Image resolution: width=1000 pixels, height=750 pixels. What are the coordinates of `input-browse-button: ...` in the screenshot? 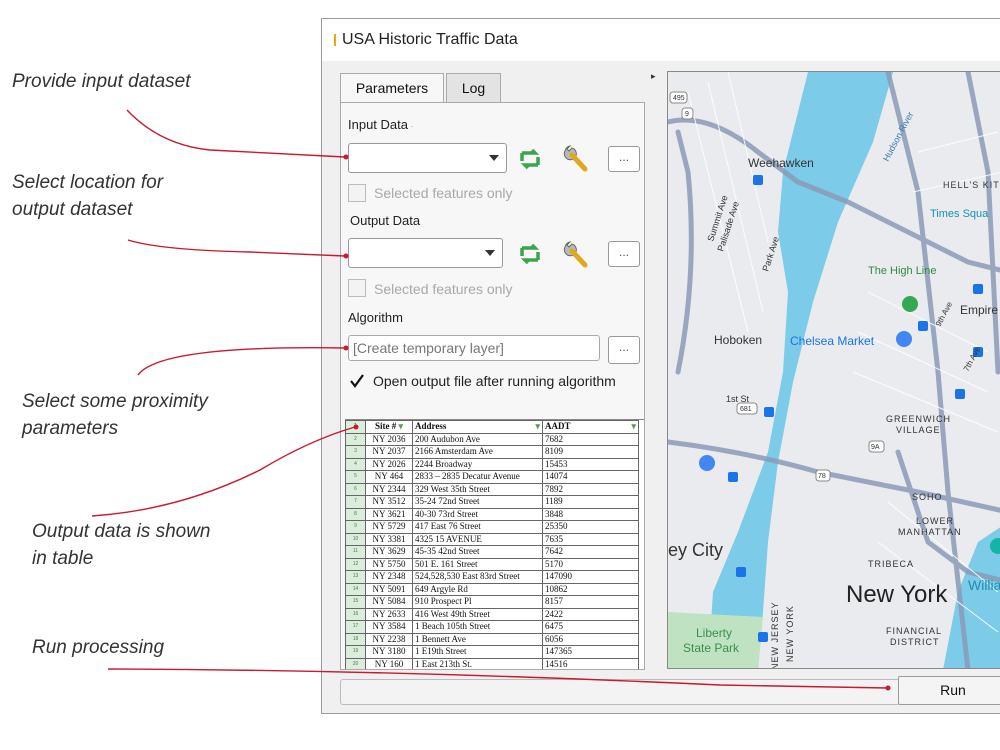 It's located at (624, 159).